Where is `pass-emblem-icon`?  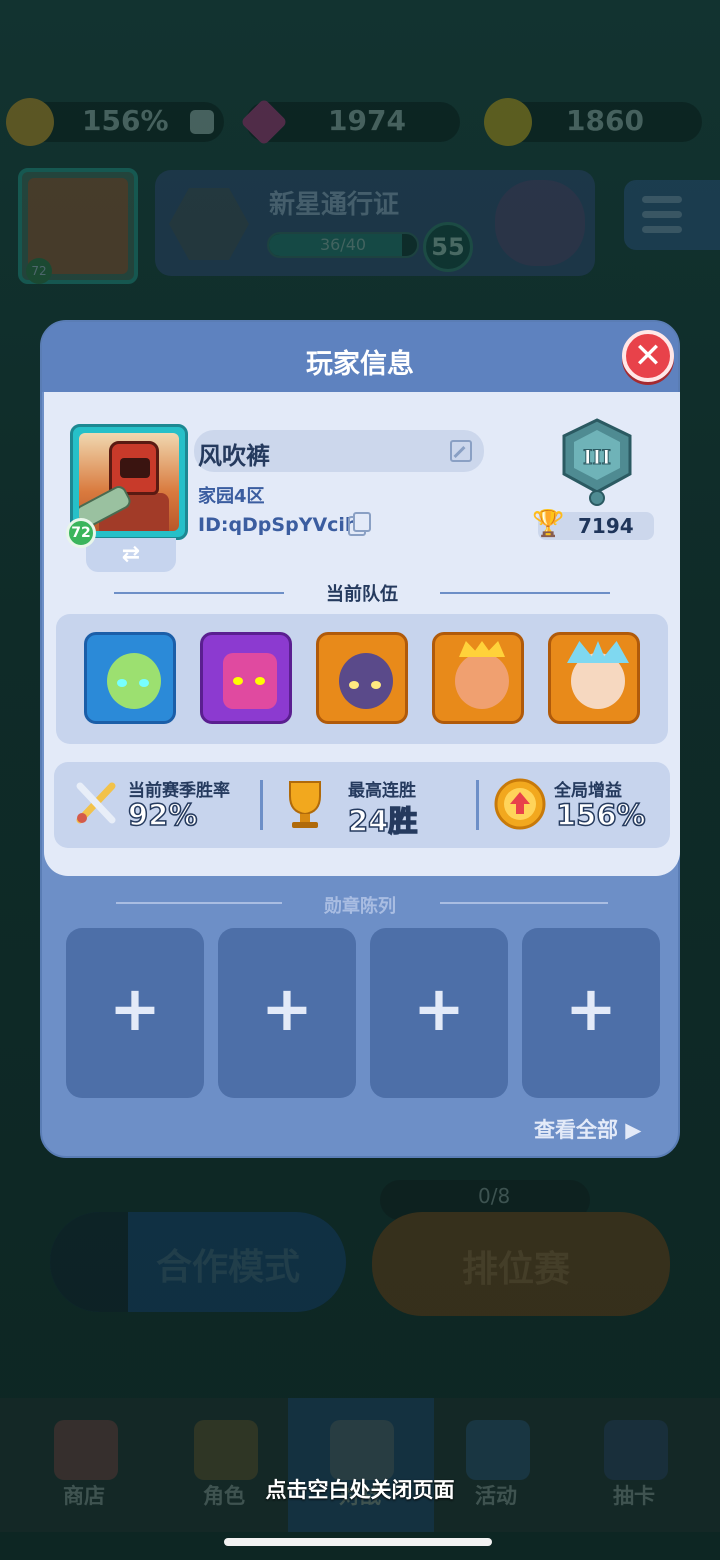
pass-emblem-icon is located at coordinates (209, 224).